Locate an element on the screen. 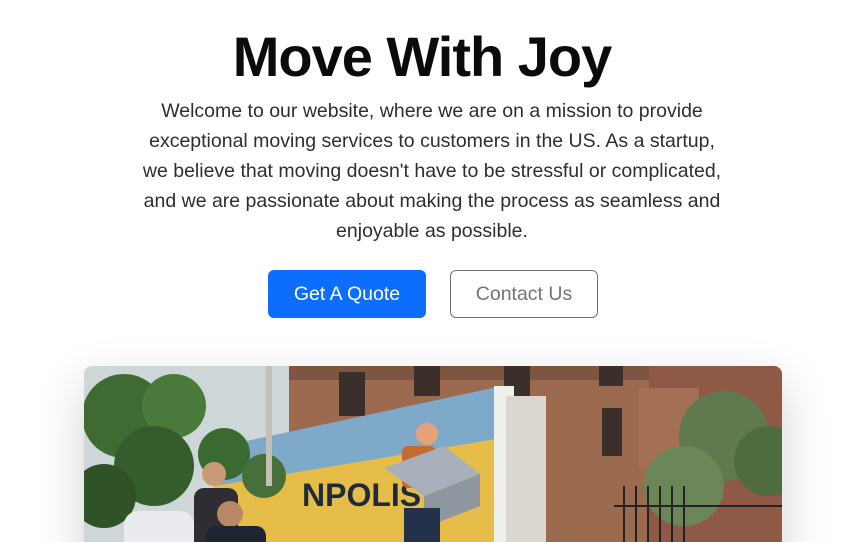  hero-title: Move With Joy is located at coordinates (422, 56).